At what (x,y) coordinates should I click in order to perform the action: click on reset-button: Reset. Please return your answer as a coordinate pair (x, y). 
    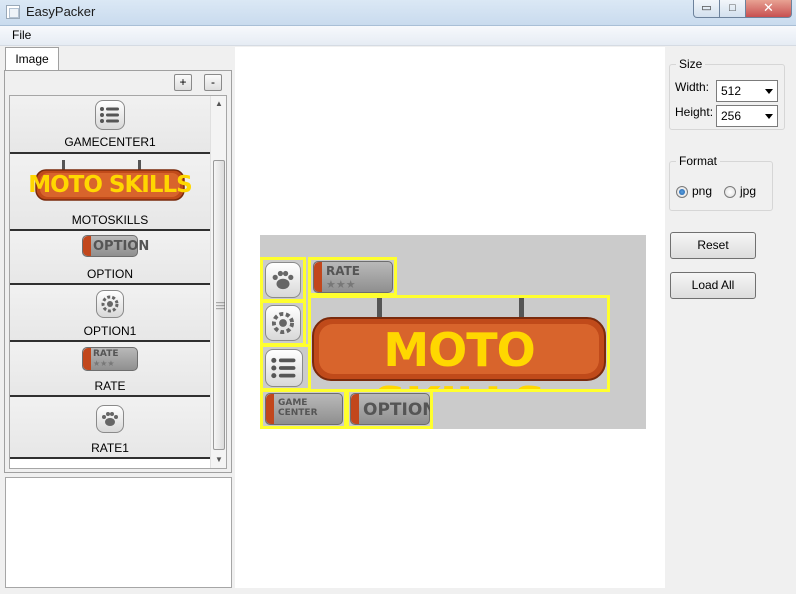
    Looking at the image, I should click on (713, 245).